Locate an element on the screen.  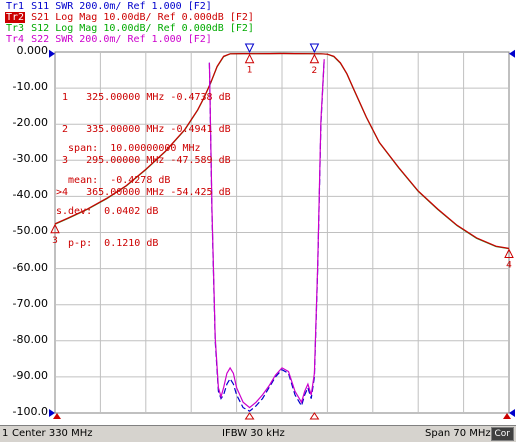
status-channel: 1 is located at coordinates (5, 433).